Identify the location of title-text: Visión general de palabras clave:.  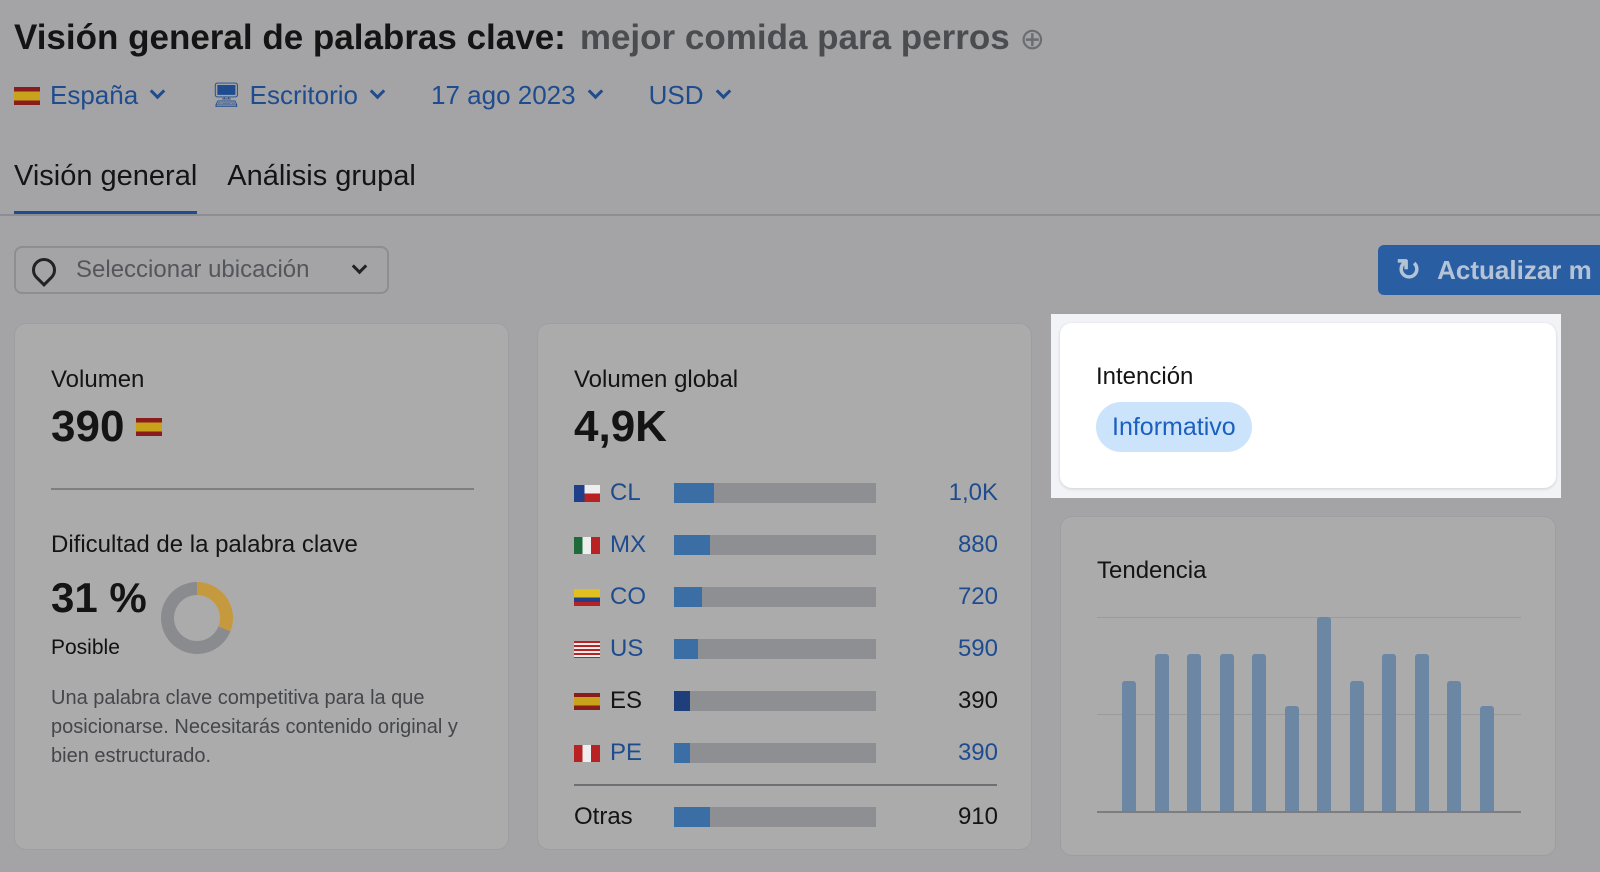
(290, 37).